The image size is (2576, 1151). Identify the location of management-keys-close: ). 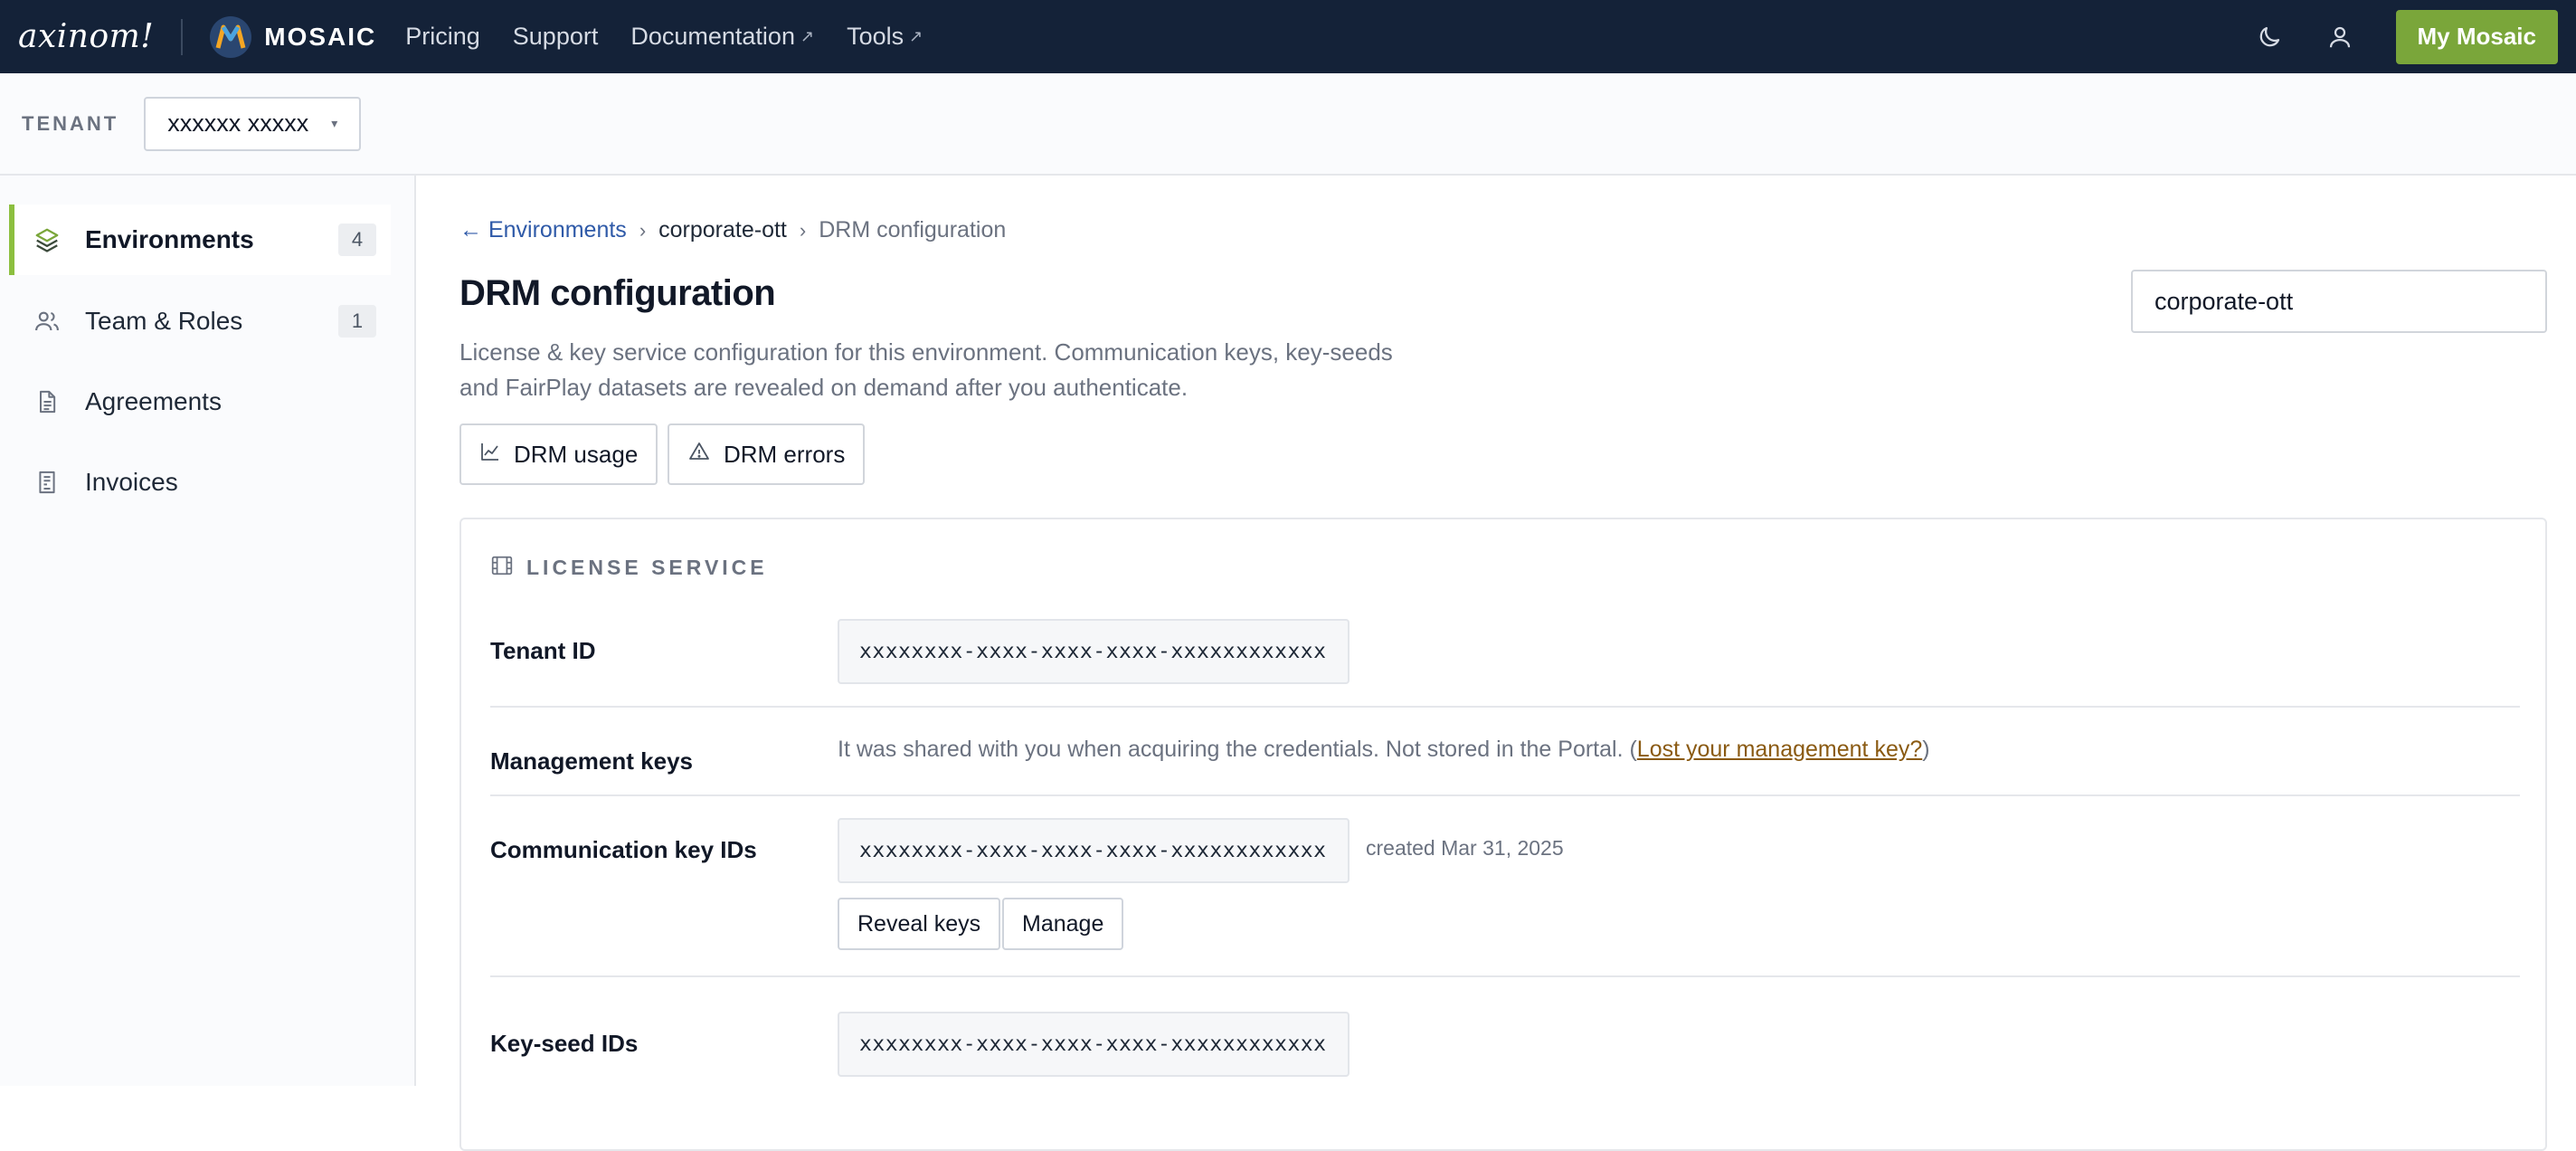
(1926, 749).